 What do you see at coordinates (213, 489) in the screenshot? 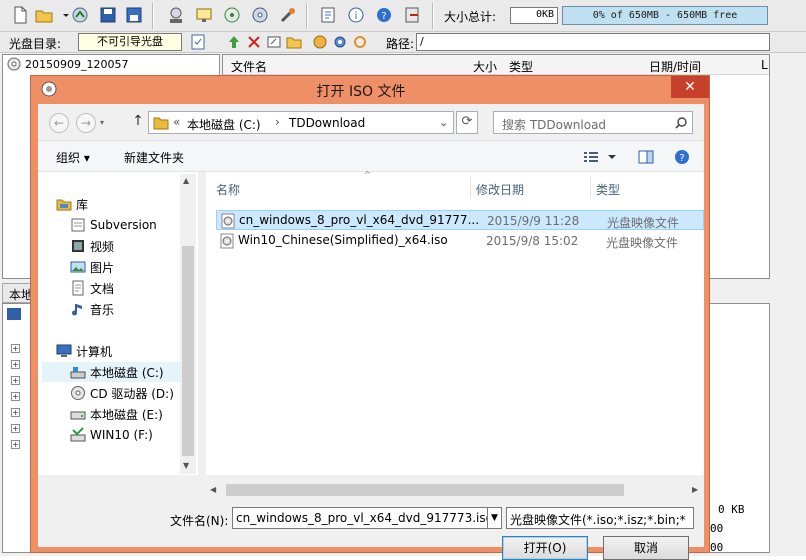
I see `scroll-left-icon: ◀` at bounding box center [213, 489].